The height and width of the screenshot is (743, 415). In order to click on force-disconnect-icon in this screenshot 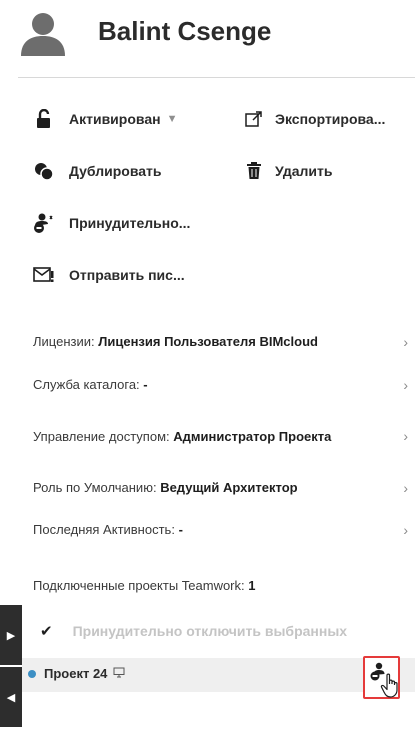, I will do `click(44, 223)`.